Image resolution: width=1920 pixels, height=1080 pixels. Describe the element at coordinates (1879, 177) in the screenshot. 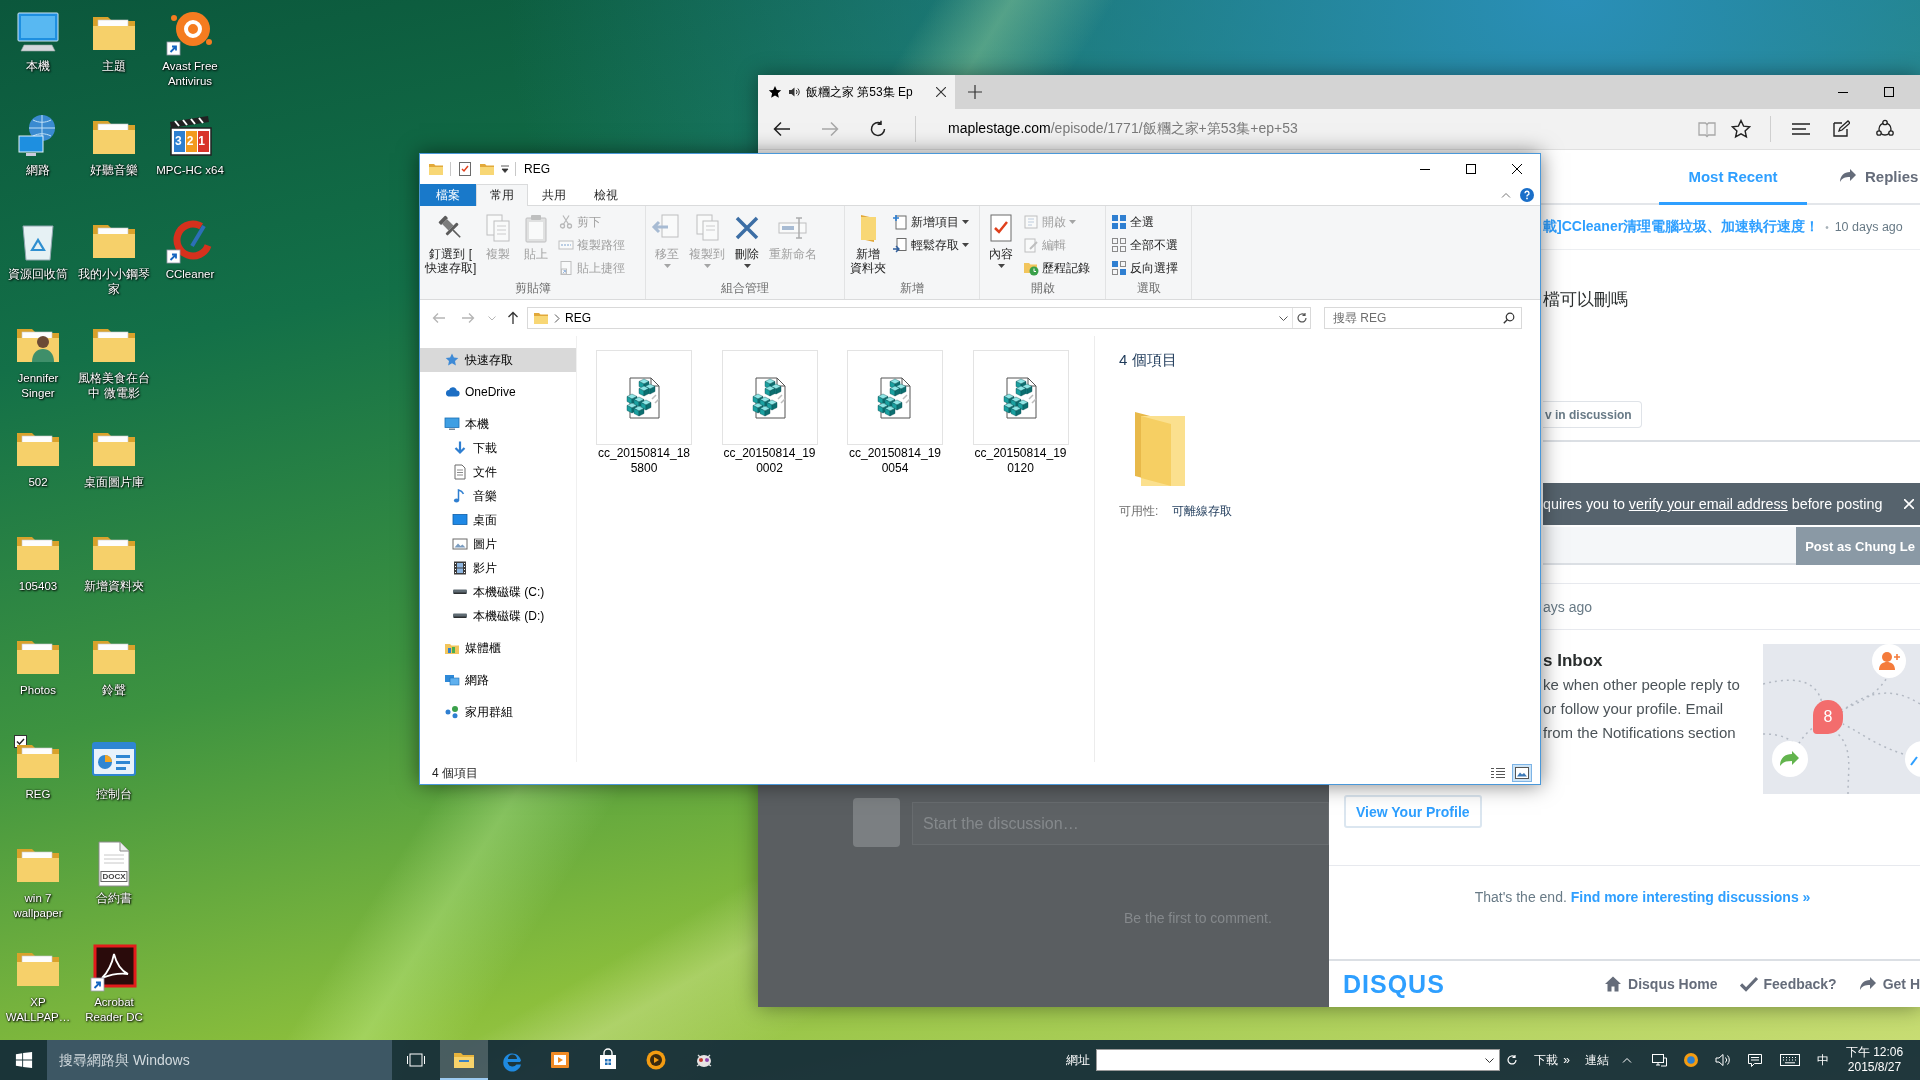

I see `disqus-tab: Replies` at that location.